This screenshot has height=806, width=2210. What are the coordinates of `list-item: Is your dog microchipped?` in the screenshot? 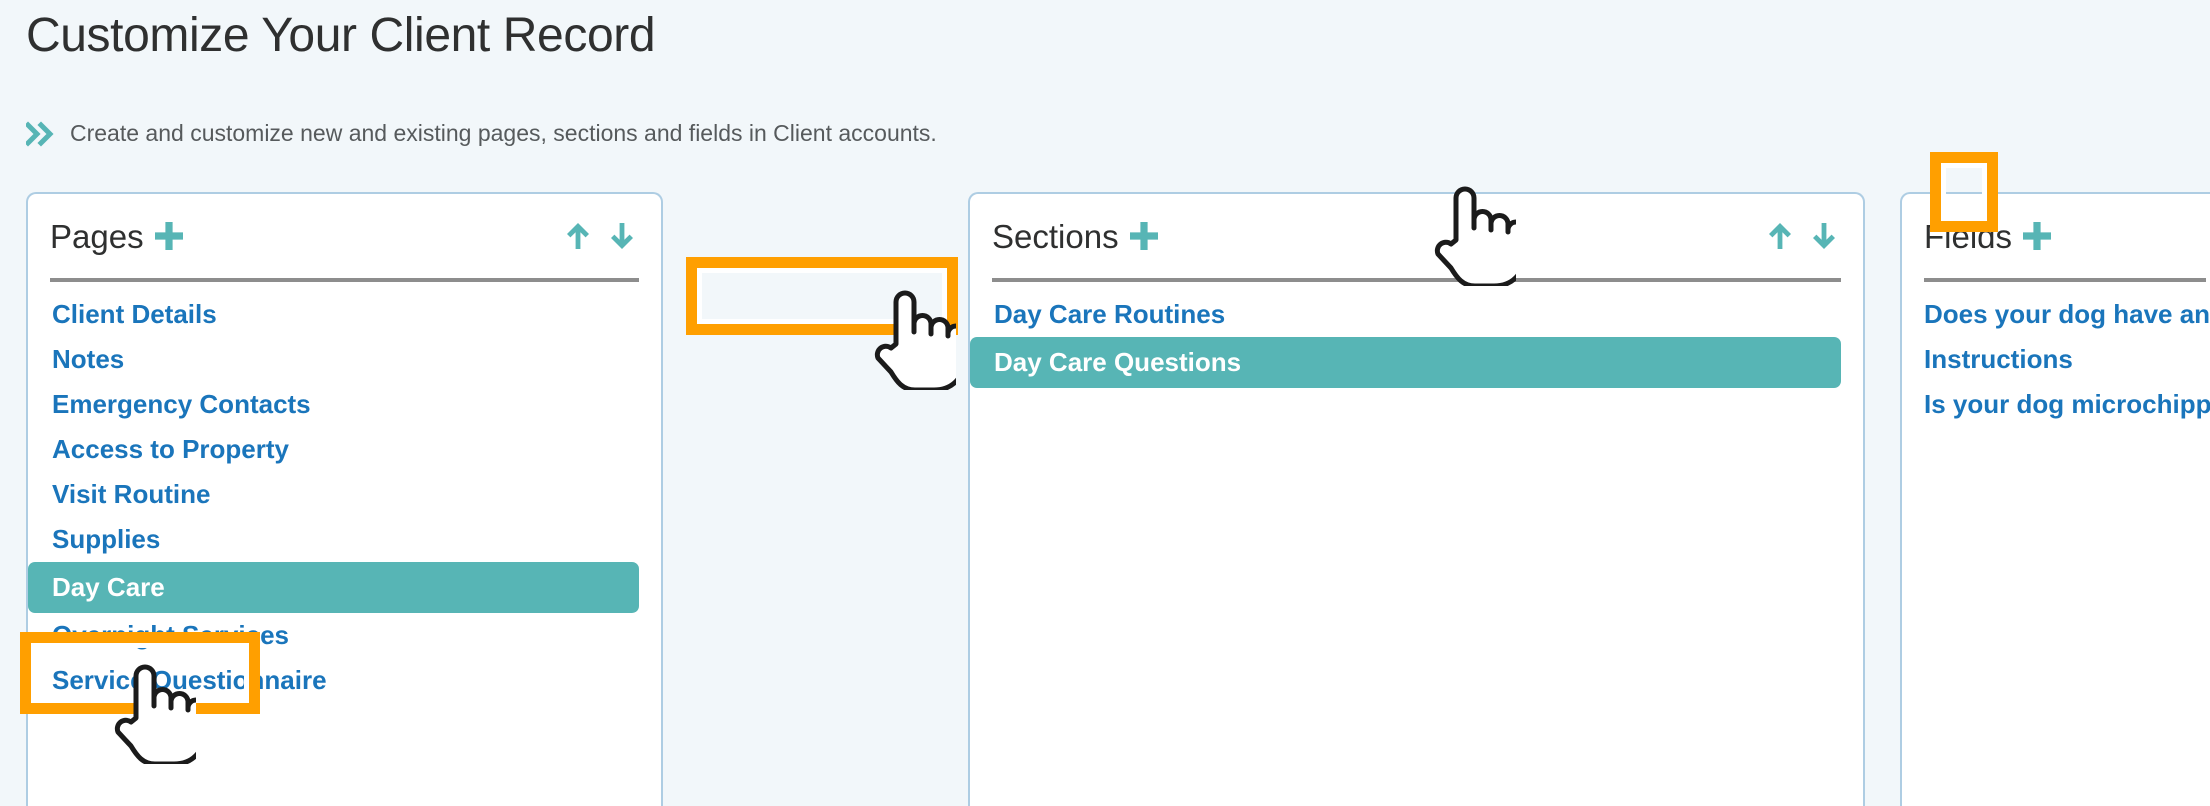 It's located at (2056, 404).